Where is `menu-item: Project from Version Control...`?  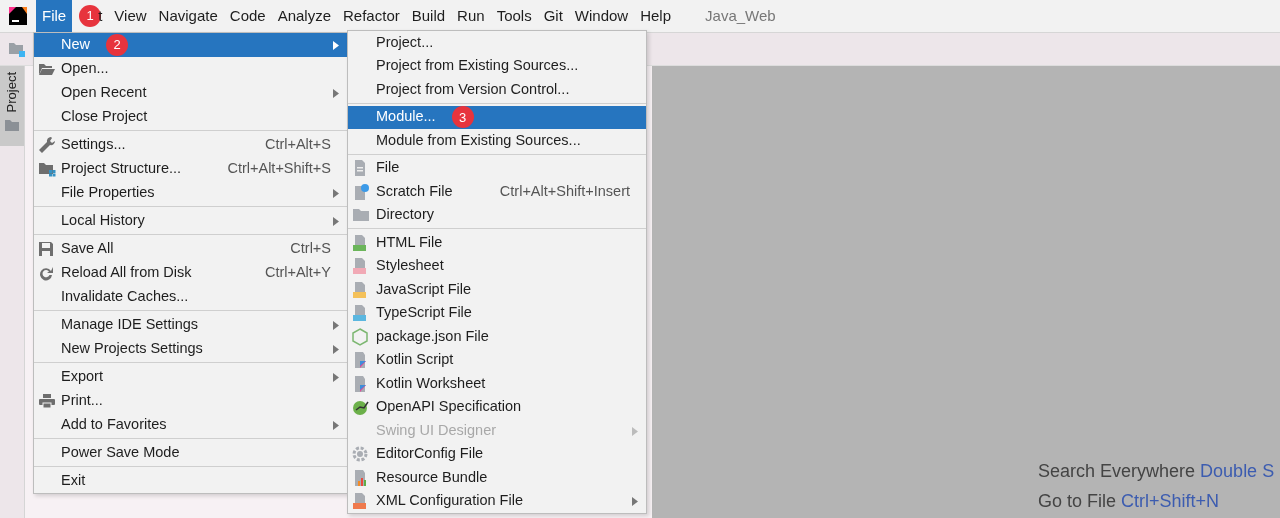 menu-item: Project from Version Control... is located at coordinates (497, 90).